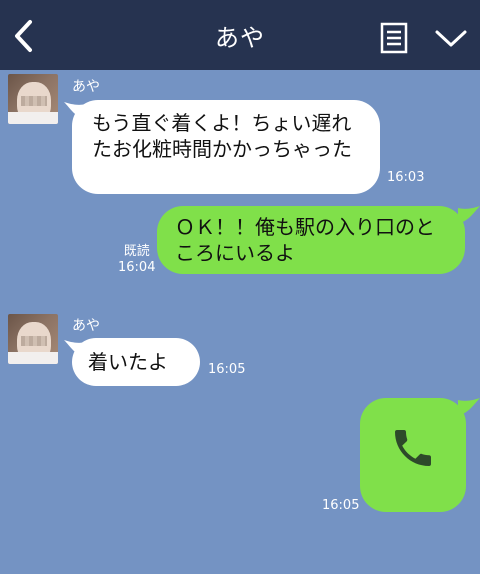  I want to click on notes-menu-icon, so click(394, 38).